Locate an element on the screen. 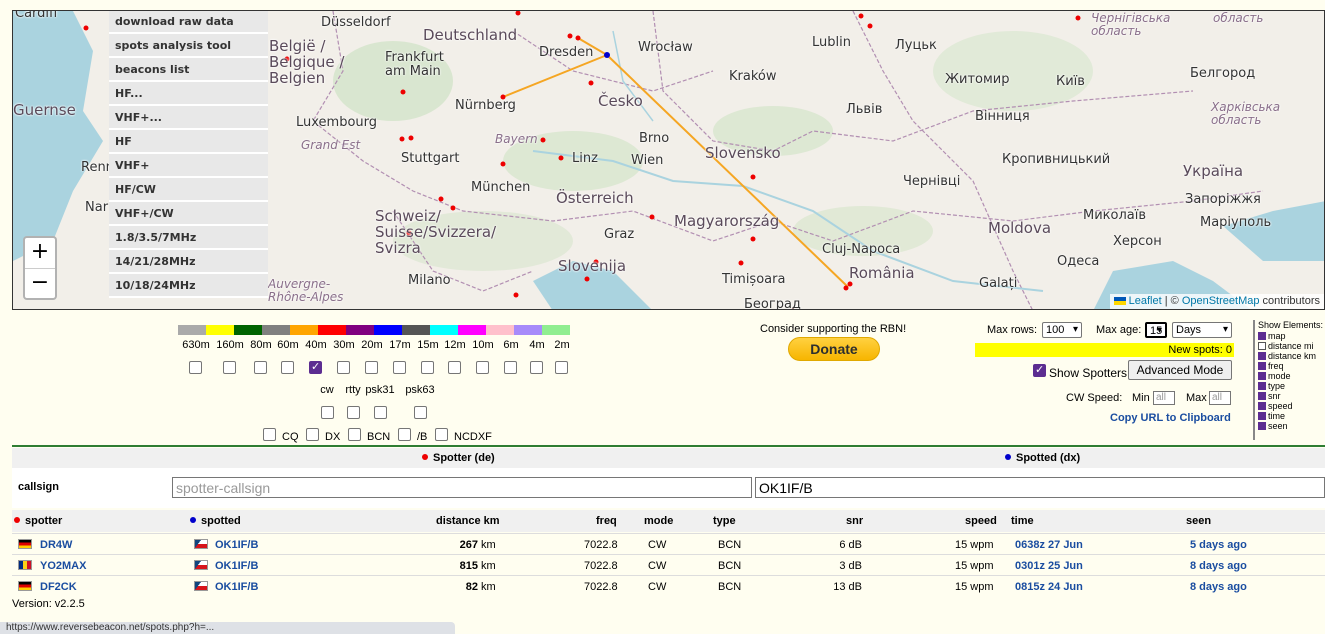 This screenshot has width=1325, height=634. map-menu-item: VHF+ is located at coordinates (188, 166).